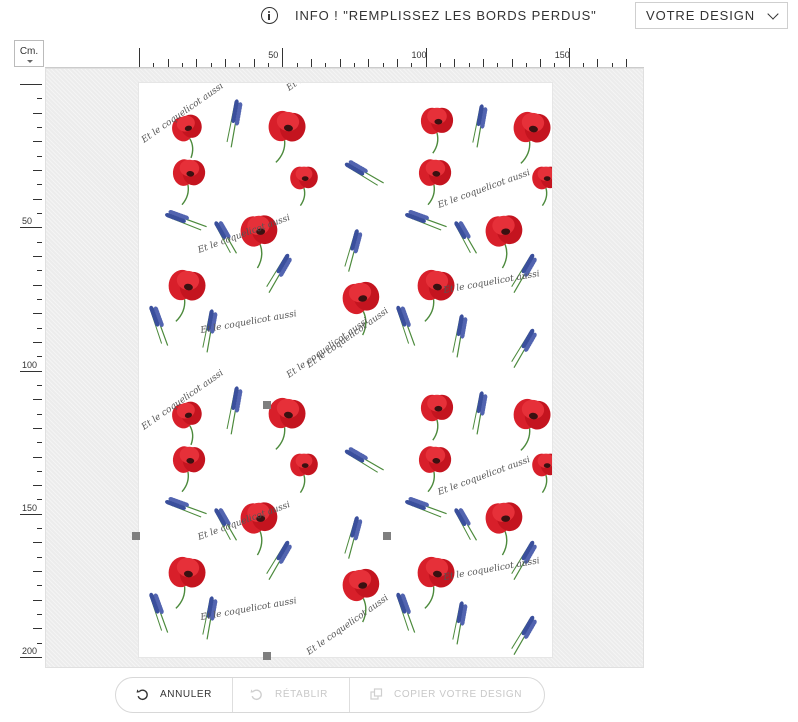 The height and width of the screenshot is (722, 798). I want to click on resize-handle-top, so click(267, 405).